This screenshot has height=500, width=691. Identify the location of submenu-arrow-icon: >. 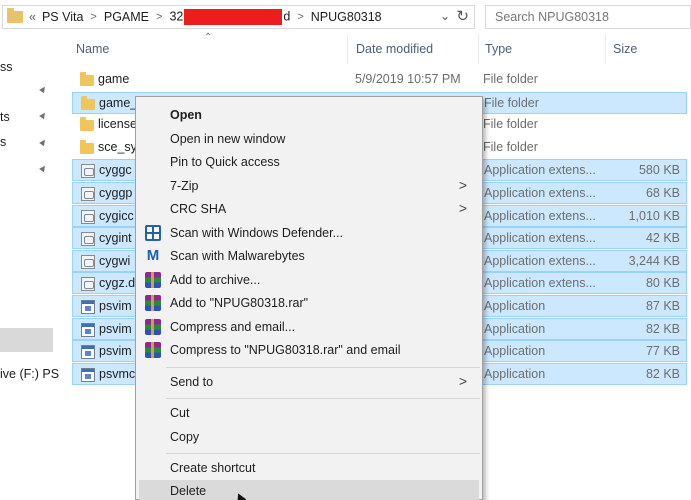
(462, 381).